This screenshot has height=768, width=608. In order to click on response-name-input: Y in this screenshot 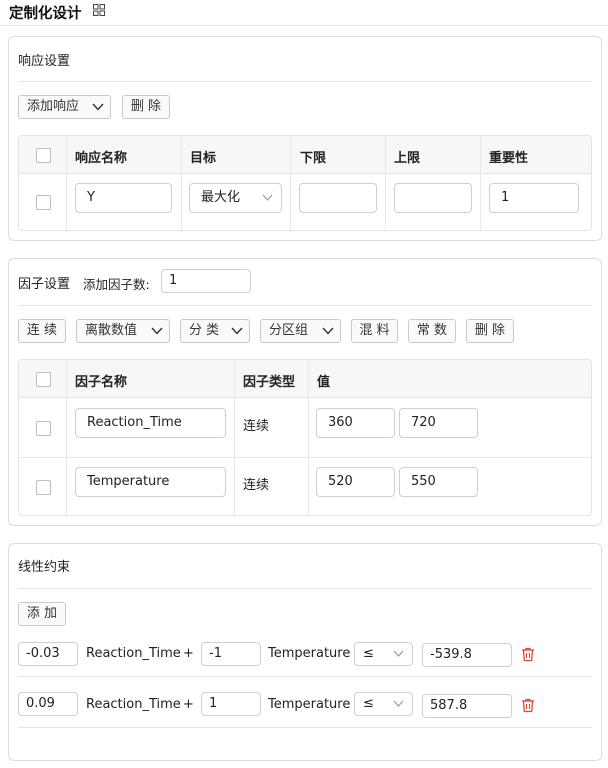, I will do `click(123, 198)`.